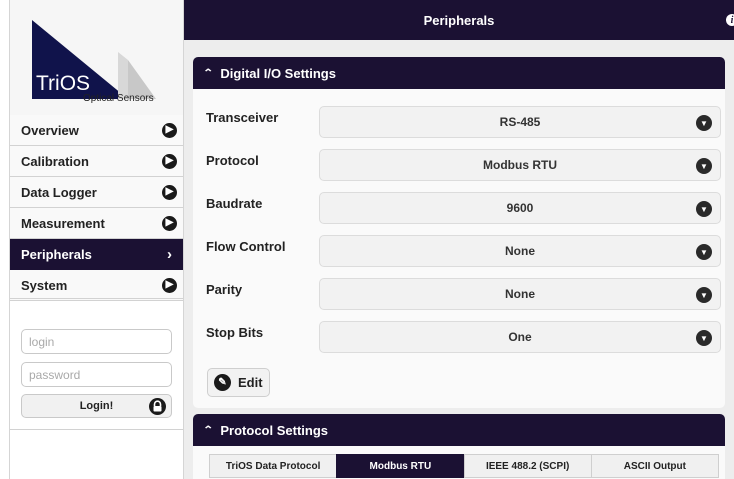 This screenshot has height=479, width=734. I want to click on sidebar-item-label: System, so click(44, 285).